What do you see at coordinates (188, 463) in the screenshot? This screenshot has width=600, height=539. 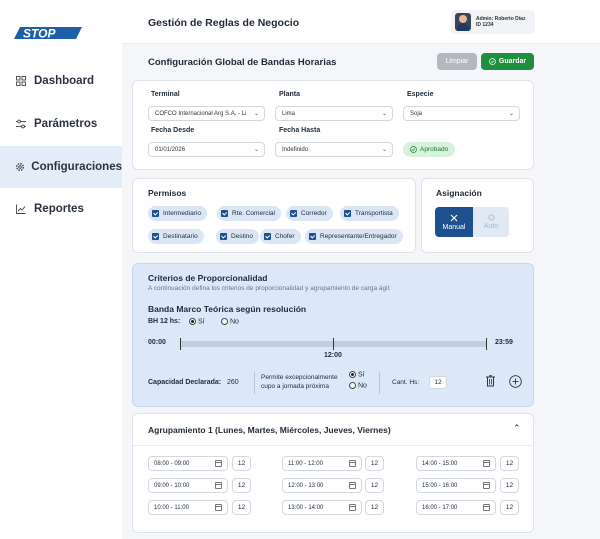 I see `time-range-field: 08:00 - 09:00` at bounding box center [188, 463].